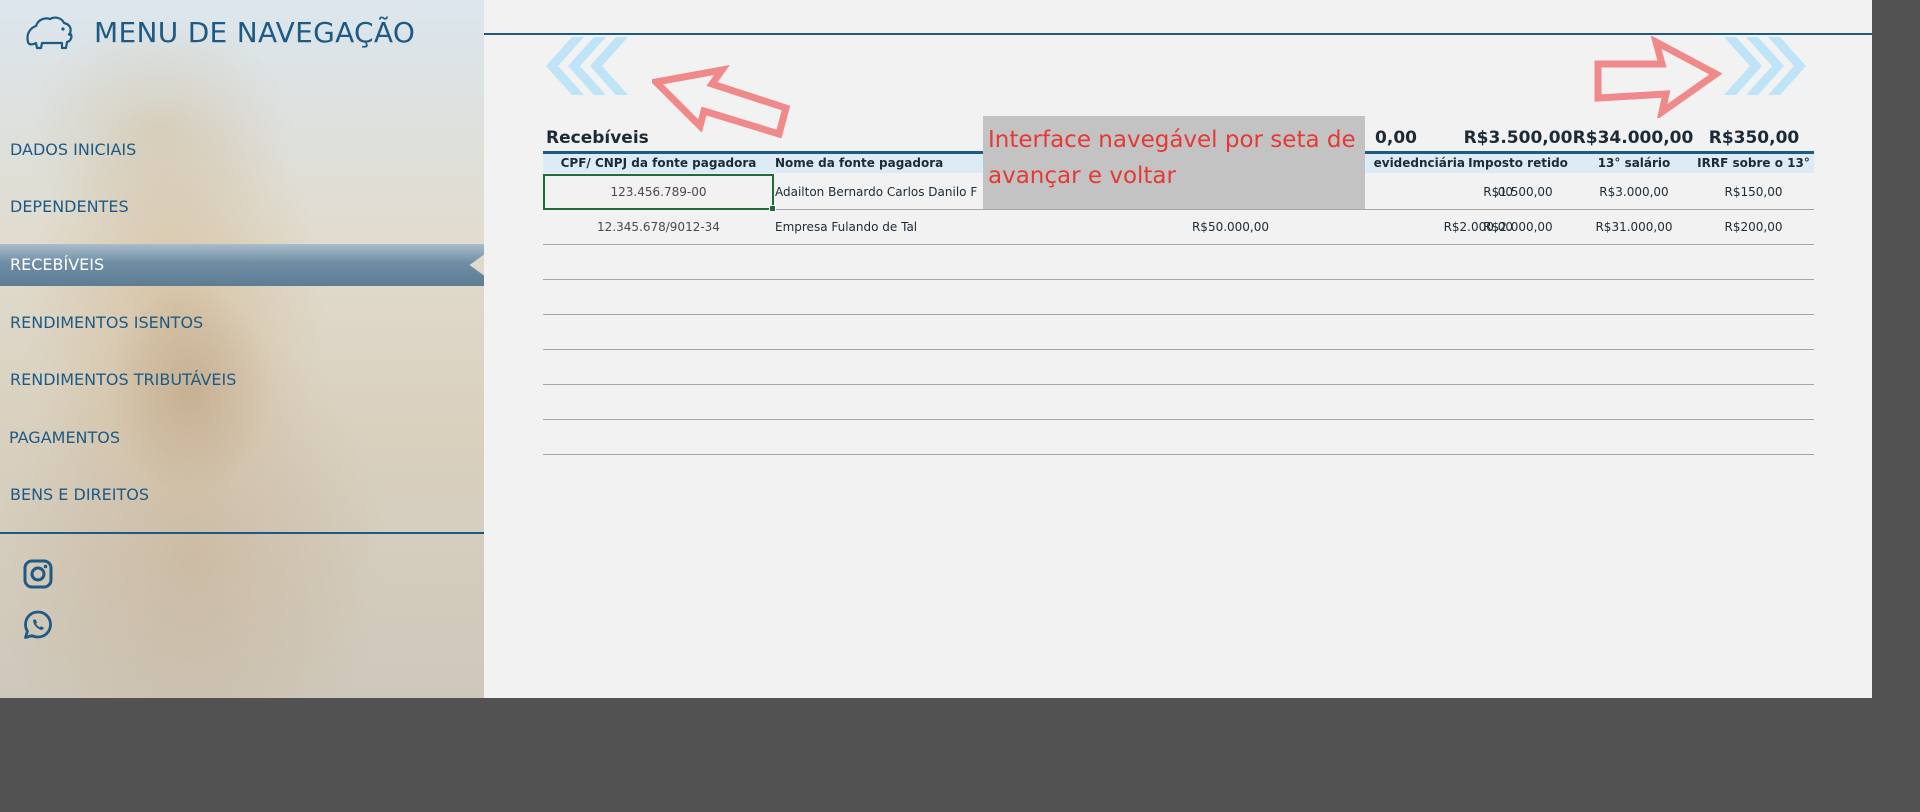 This screenshot has height=812, width=1920. Describe the element at coordinates (1753, 192) in the screenshot. I see `cell-irrf-13: R$150,00` at that location.